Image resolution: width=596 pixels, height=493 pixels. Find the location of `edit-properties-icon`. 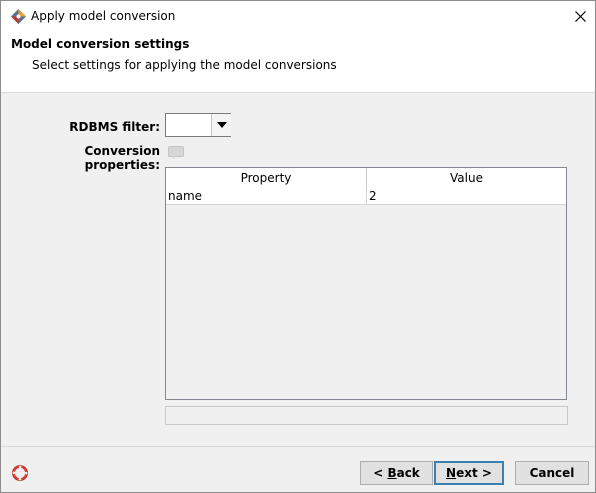

edit-properties-icon is located at coordinates (176, 153).